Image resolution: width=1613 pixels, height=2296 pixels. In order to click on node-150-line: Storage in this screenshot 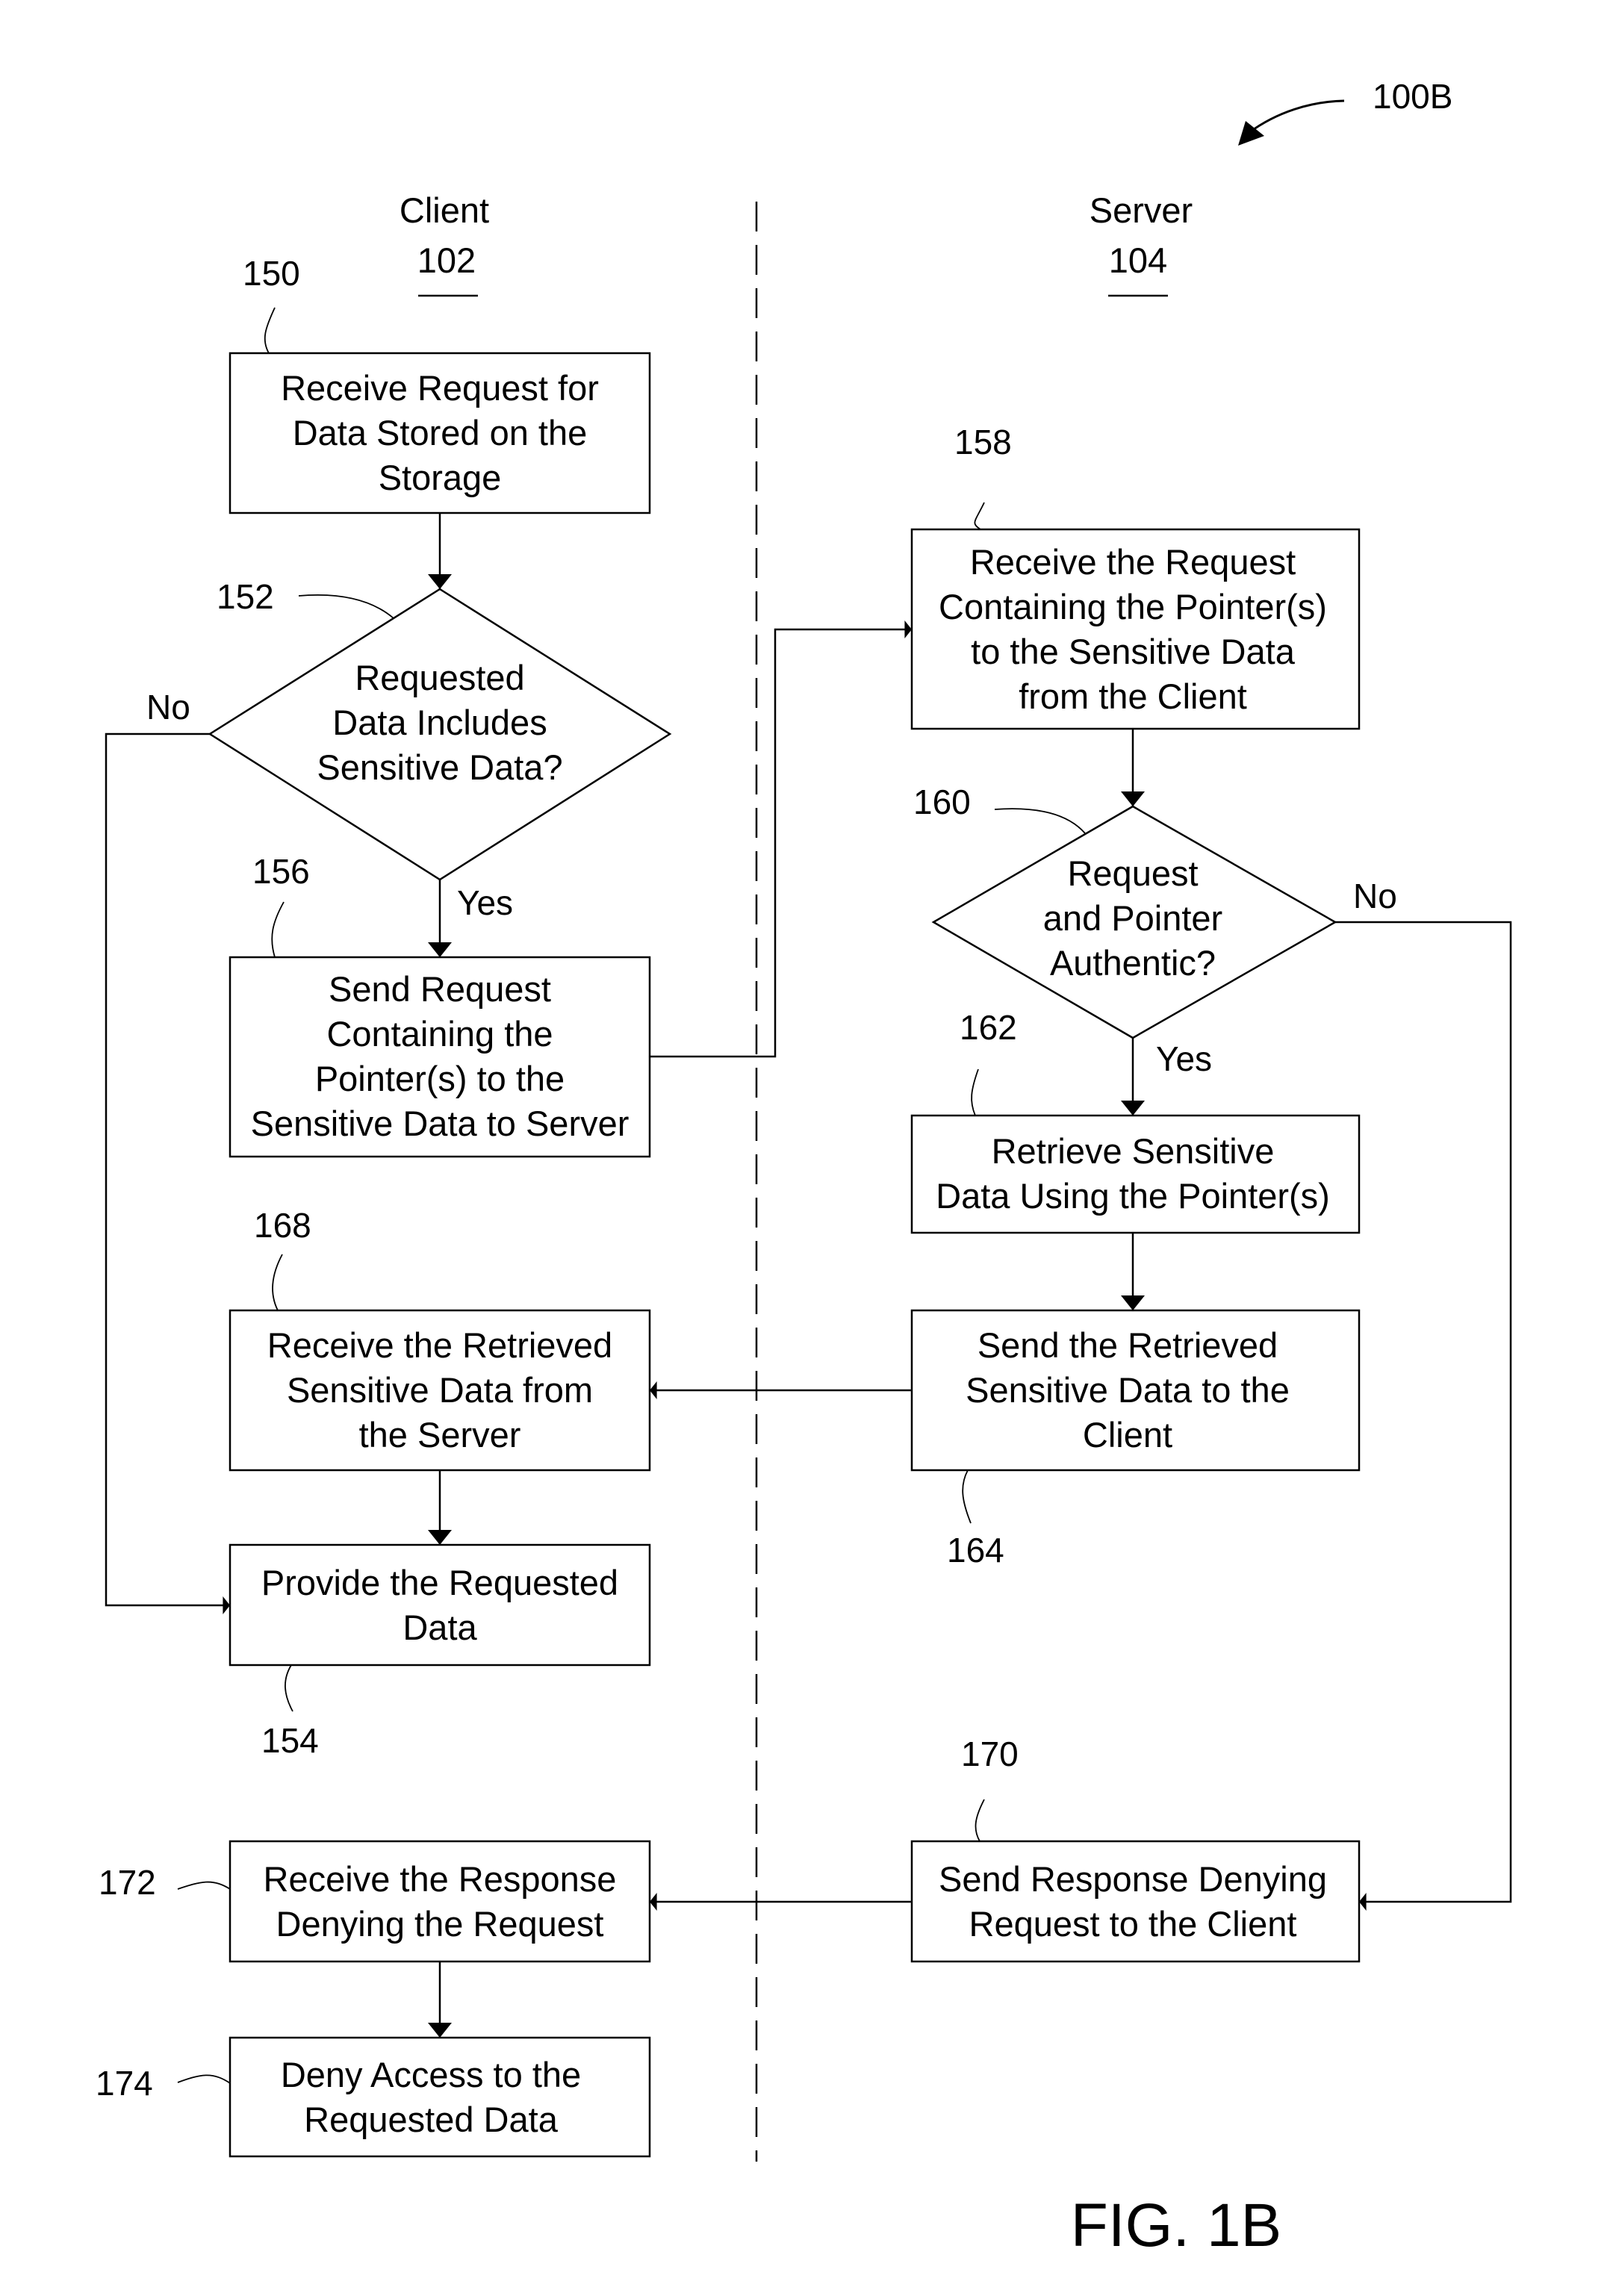, I will do `click(440, 477)`.